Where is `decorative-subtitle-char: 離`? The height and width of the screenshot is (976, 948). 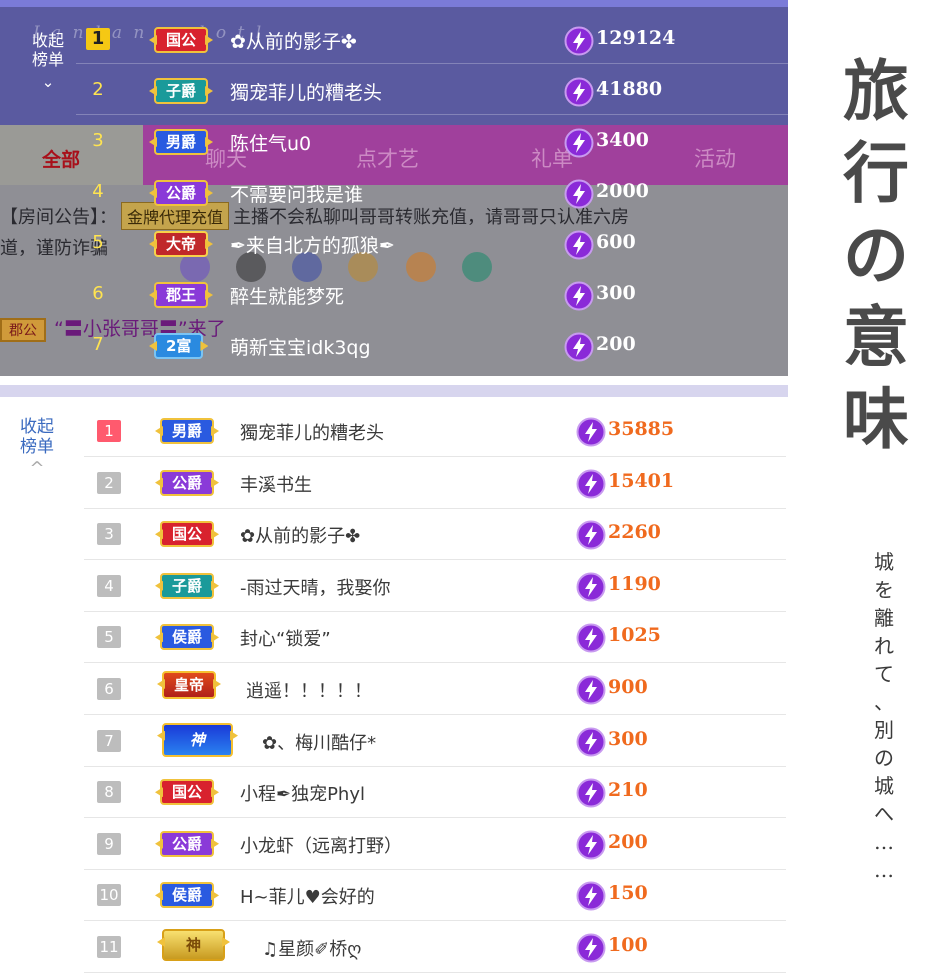 decorative-subtitle-char: 離 is located at coordinates (884, 618).